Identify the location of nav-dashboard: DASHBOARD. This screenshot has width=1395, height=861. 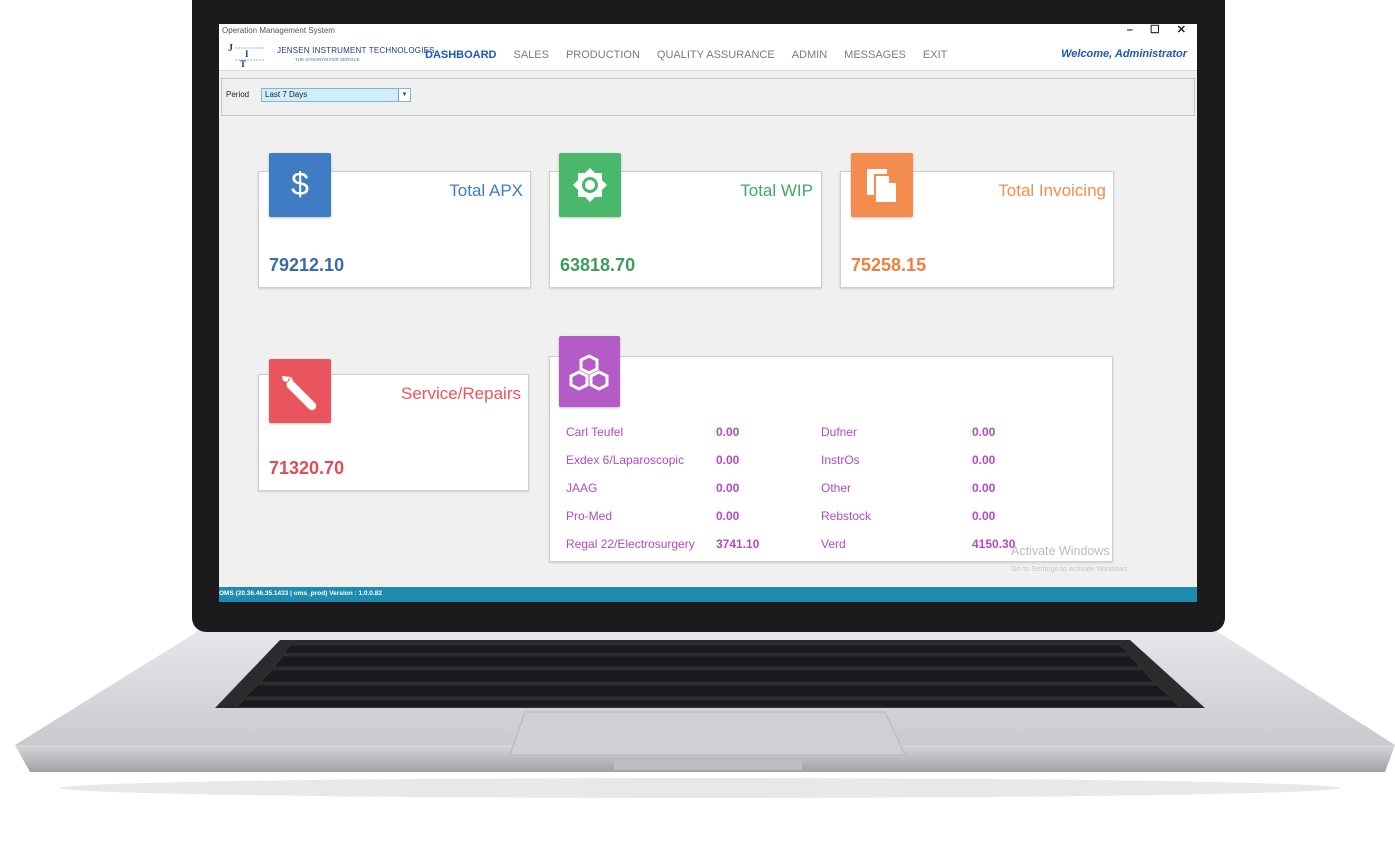
(461, 55).